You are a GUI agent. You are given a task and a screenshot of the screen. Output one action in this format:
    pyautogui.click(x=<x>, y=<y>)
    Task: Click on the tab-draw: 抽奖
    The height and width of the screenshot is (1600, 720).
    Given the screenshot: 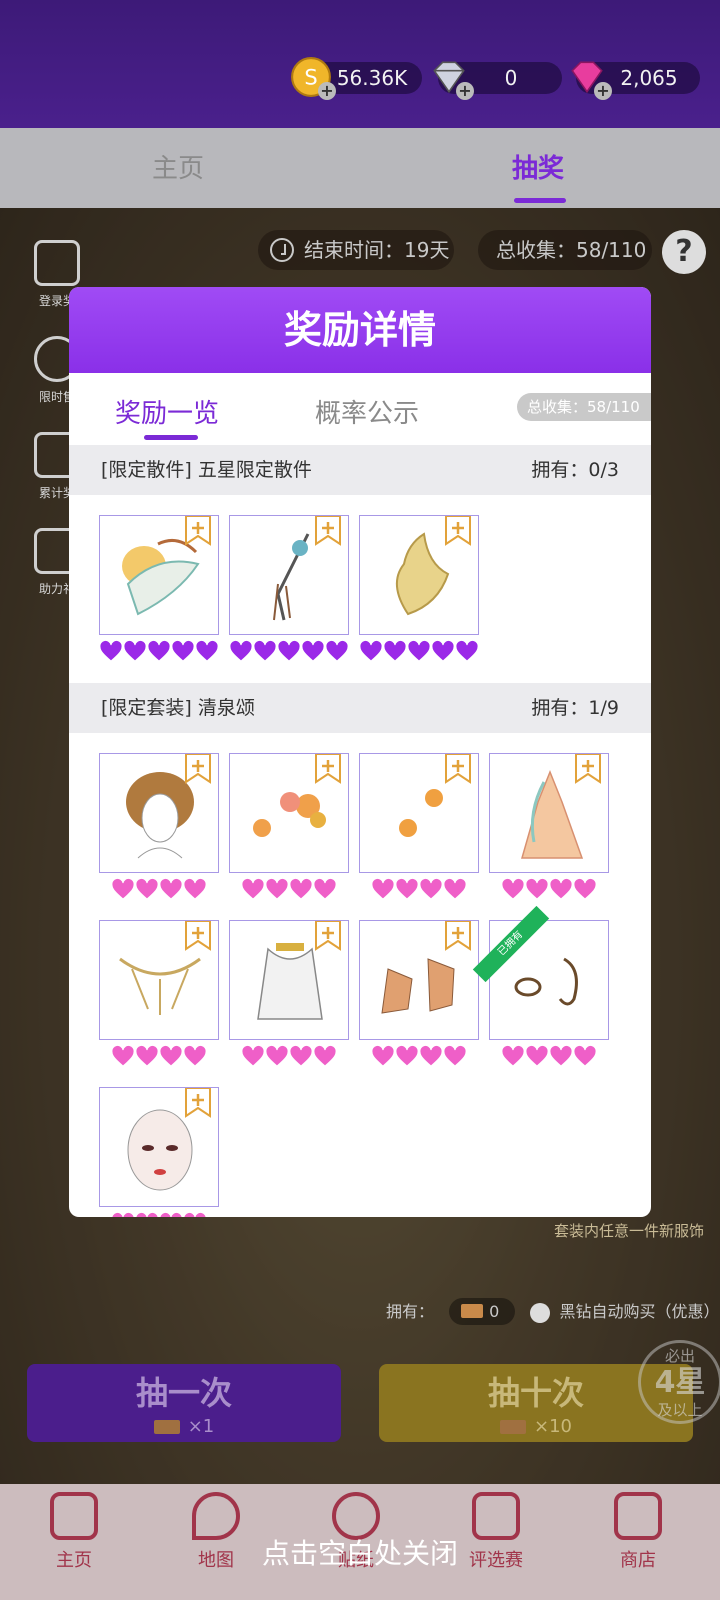 What is the action you would take?
    pyautogui.click(x=538, y=166)
    